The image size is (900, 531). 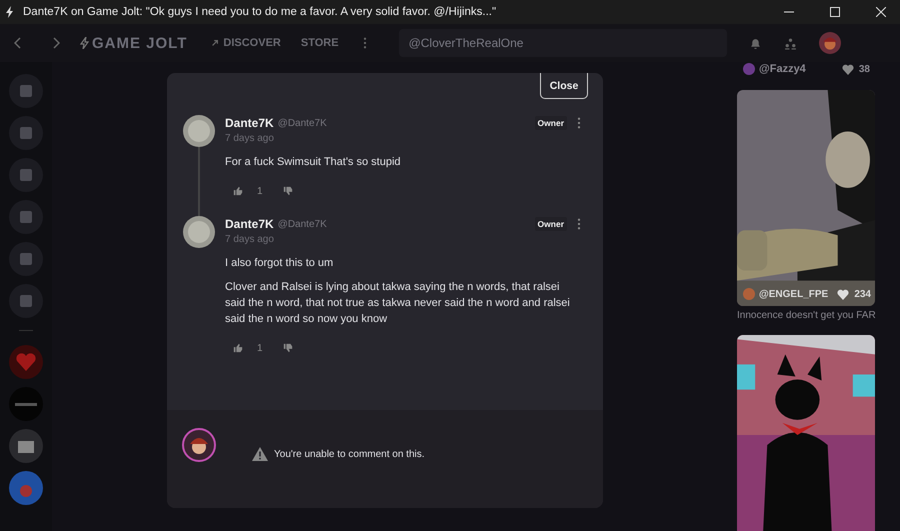 What do you see at coordinates (398, 303) in the screenshot?
I see `comment-text: Clover and Ralsei is lying about takwa saying the n words, that ralsei said the n word, that not true as takwa never said the n word and ralsei said the n word so now you know` at bounding box center [398, 303].